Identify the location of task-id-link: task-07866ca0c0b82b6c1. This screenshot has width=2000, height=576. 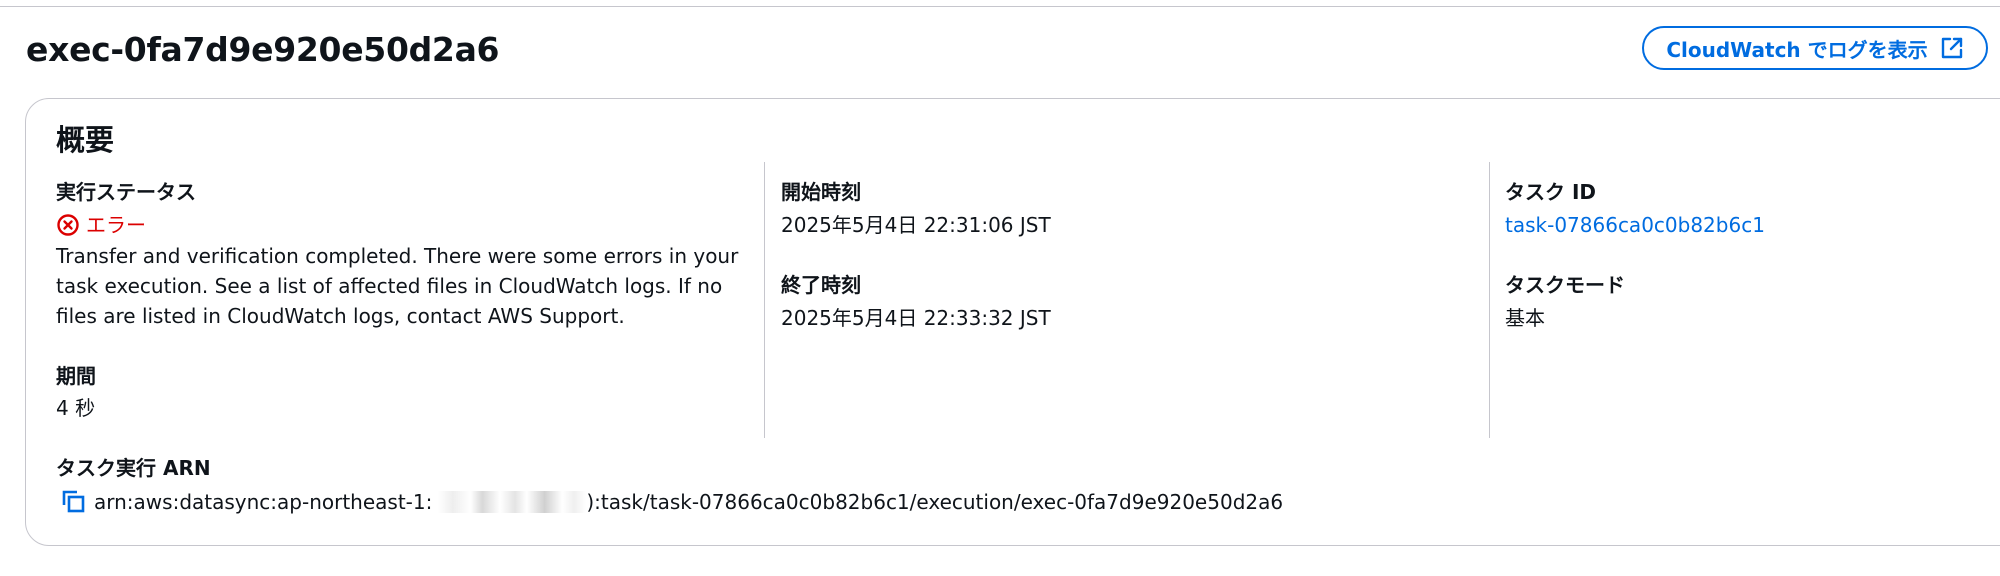
(1635, 225).